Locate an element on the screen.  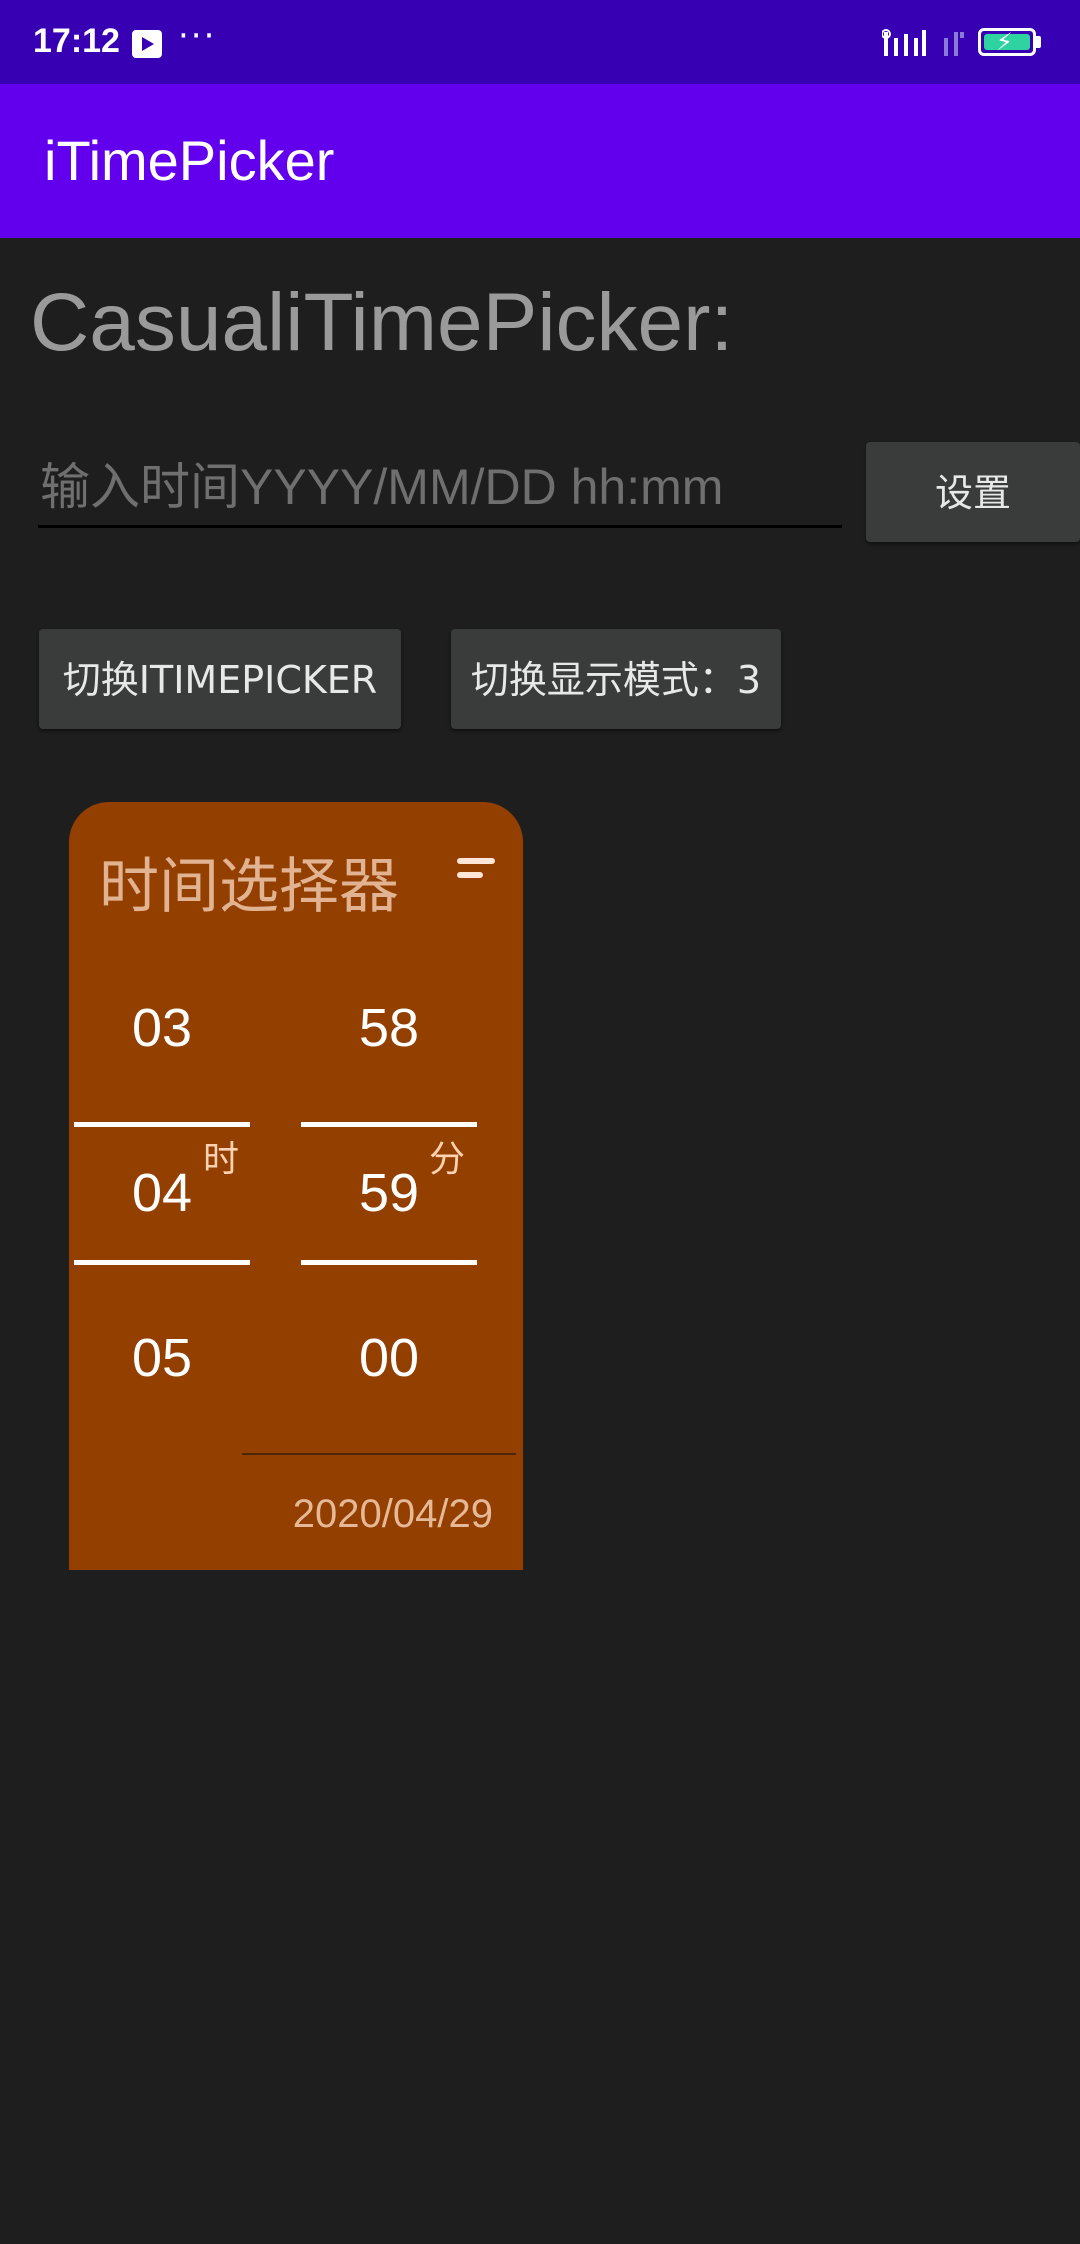
hour-selection-top-line is located at coordinates (162, 1124).